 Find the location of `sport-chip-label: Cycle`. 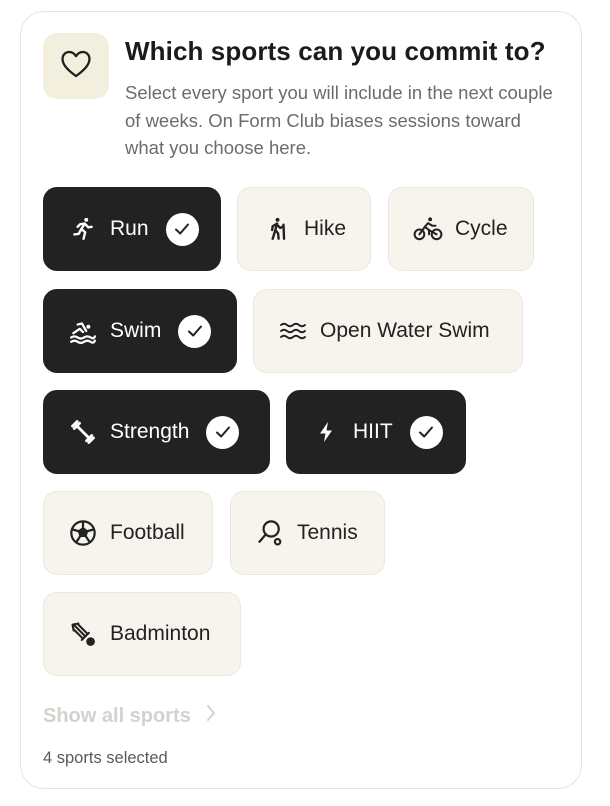

sport-chip-label: Cycle is located at coordinates (481, 228).